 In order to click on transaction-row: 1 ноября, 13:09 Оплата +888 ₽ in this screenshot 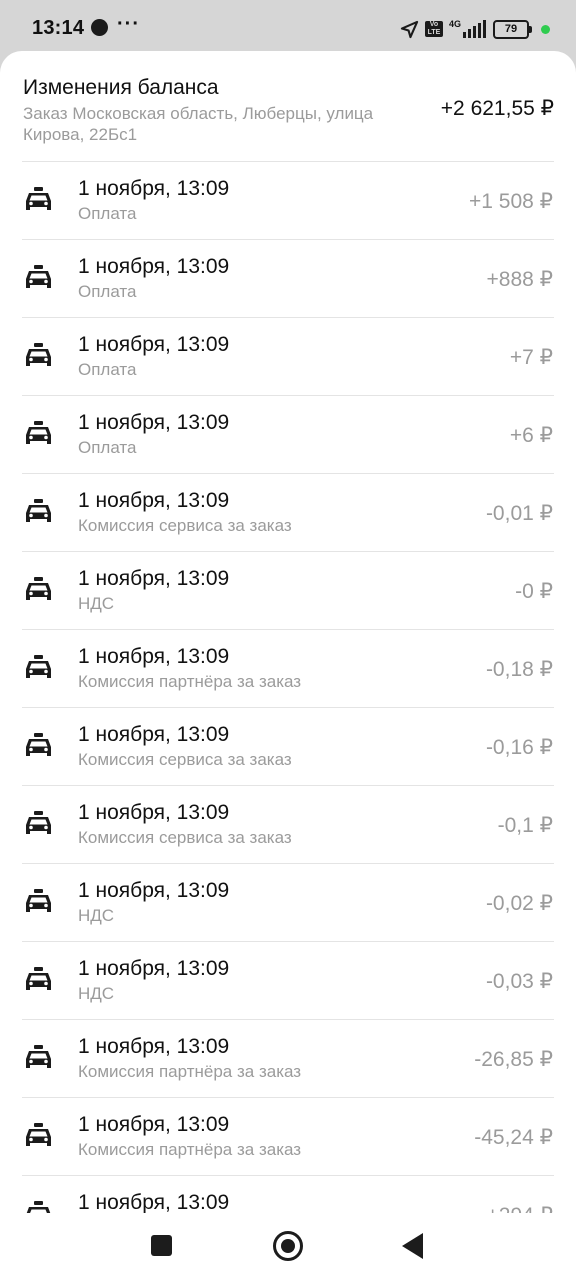, I will do `click(288, 279)`.